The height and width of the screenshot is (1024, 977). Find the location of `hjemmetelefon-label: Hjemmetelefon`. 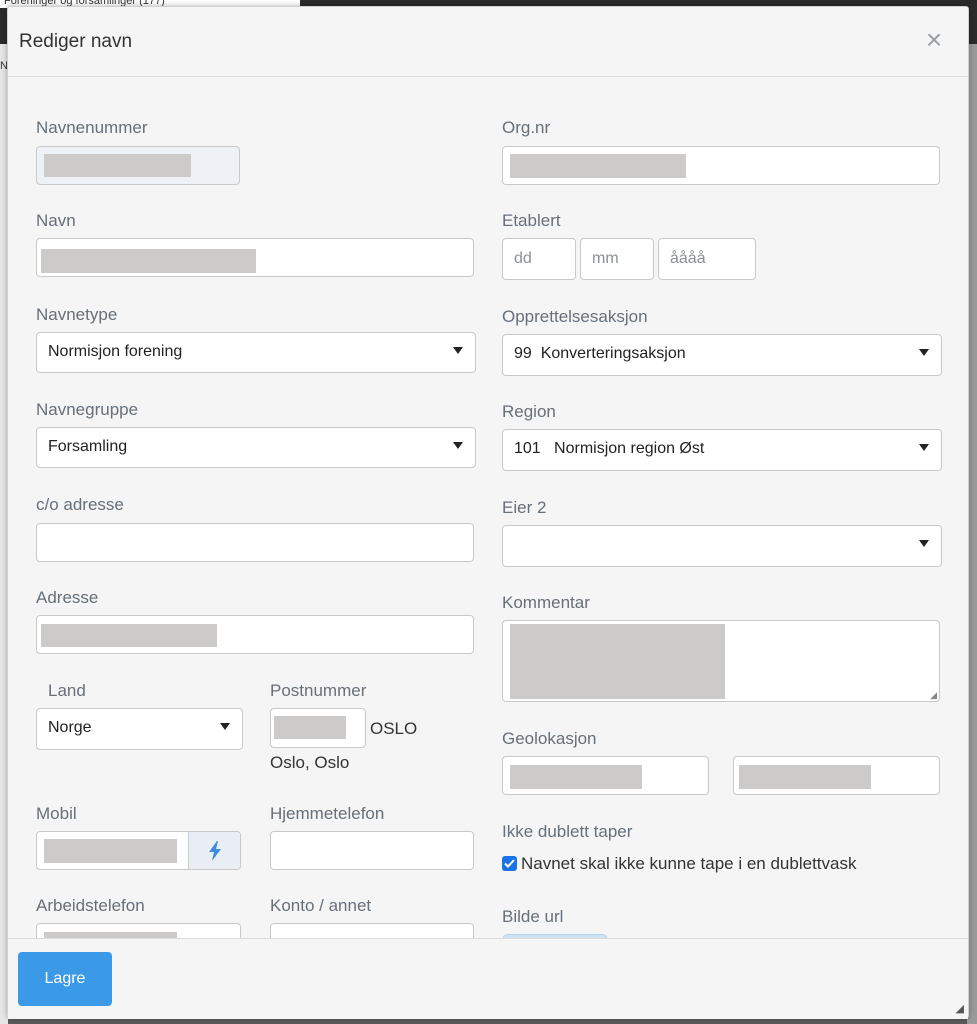

hjemmetelefon-label: Hjemmetelefon is located at coordinates (327, 813).